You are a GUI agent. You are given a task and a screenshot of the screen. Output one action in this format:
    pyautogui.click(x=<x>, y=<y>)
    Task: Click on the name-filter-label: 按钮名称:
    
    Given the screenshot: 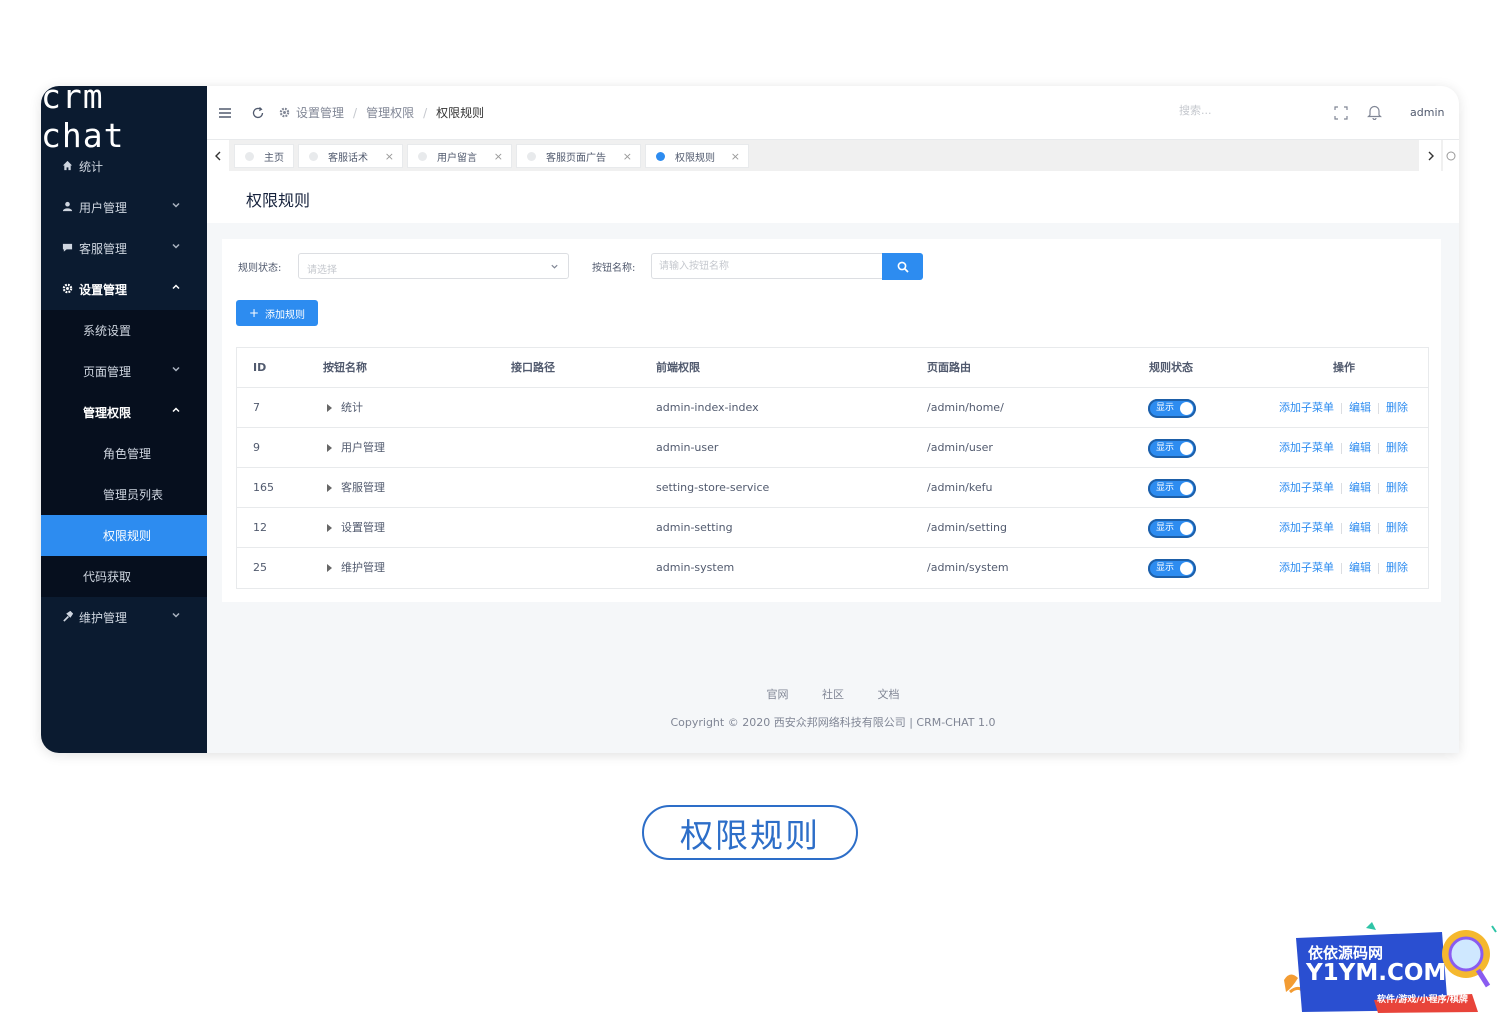 What is the action you would take?
    pyautogui.click(x=614, y=268)
    